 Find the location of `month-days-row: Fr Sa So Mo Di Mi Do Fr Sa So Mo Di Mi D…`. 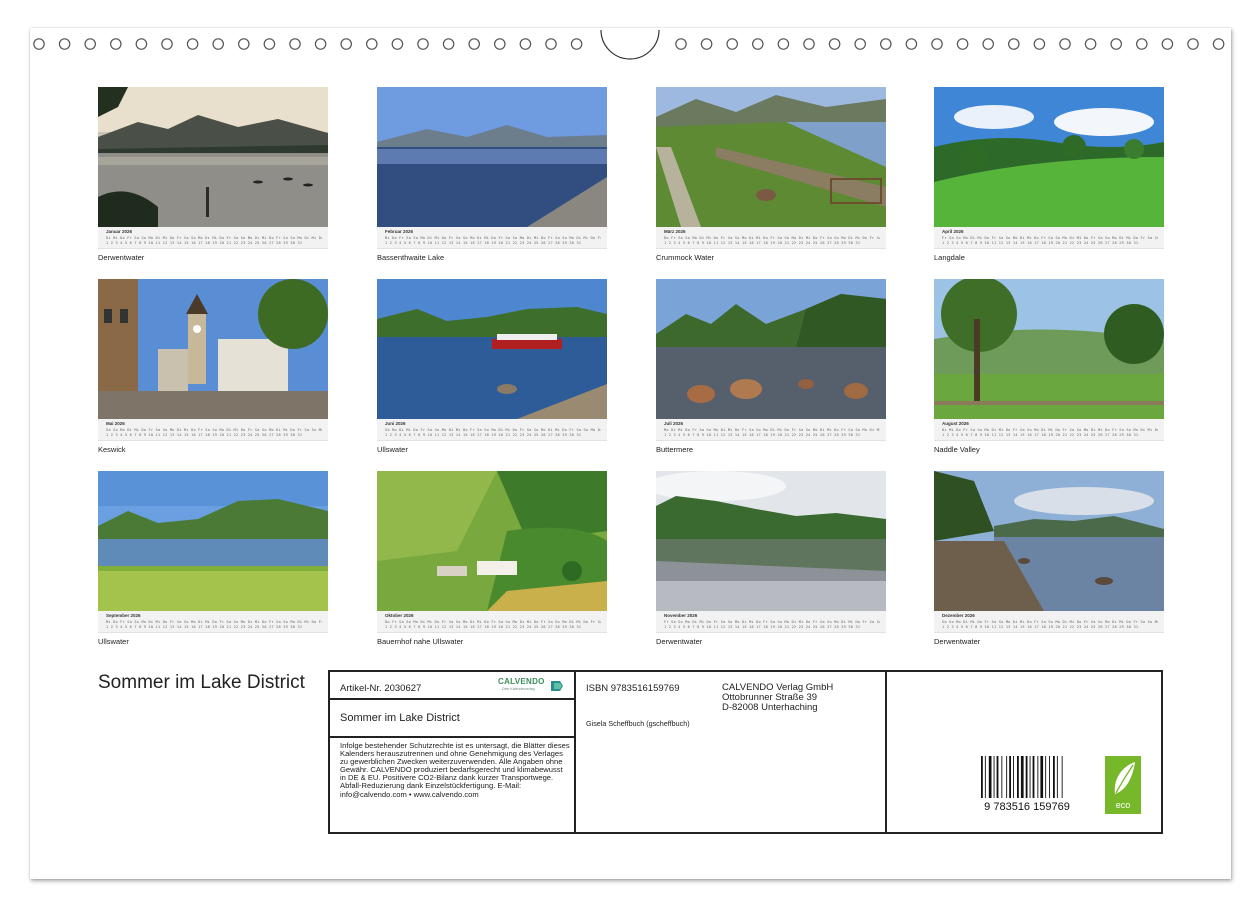

month-days-row: Fr Sa So Mo Di Mi Do Fr Sa So Mo Di Mi D… is located at coordinates (772, 624).